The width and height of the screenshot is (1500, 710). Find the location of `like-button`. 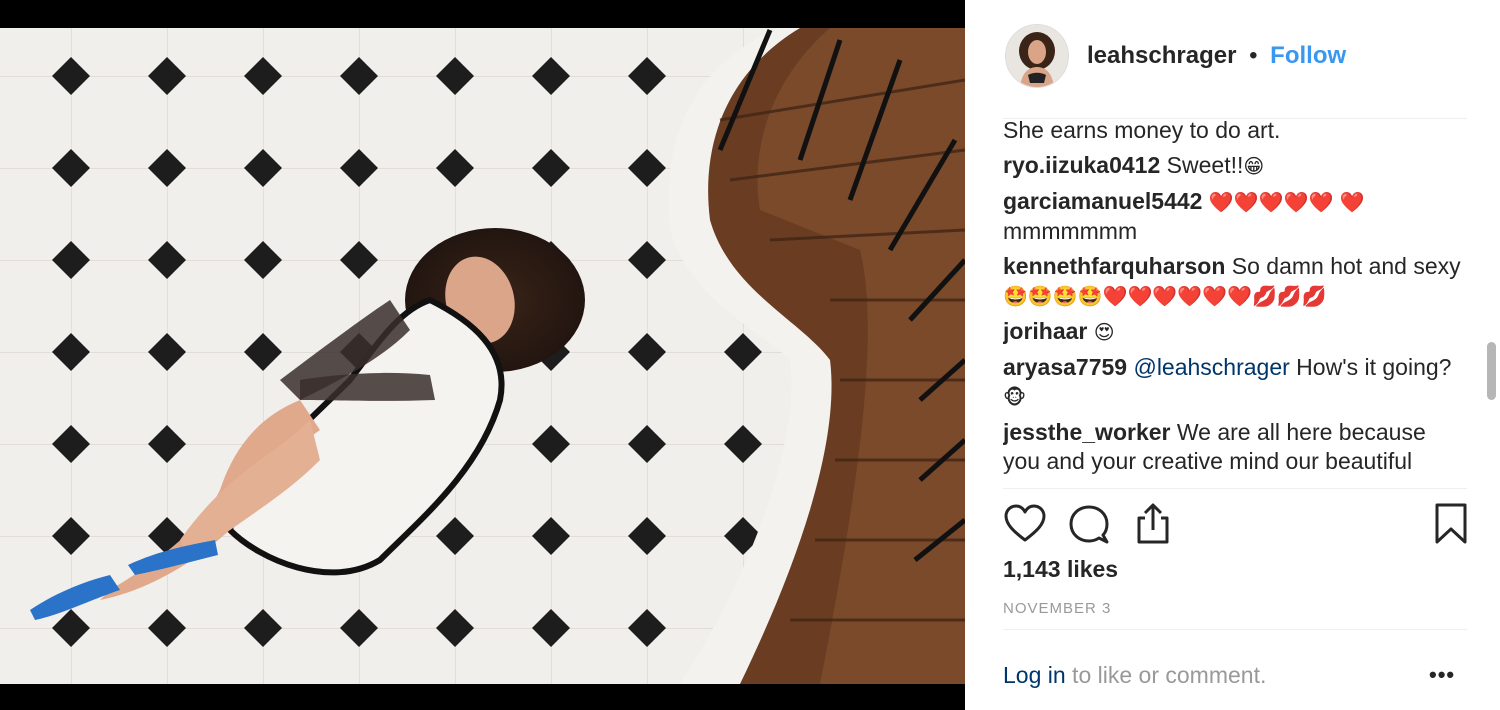

like-button is located at coordinates (1025, 524).